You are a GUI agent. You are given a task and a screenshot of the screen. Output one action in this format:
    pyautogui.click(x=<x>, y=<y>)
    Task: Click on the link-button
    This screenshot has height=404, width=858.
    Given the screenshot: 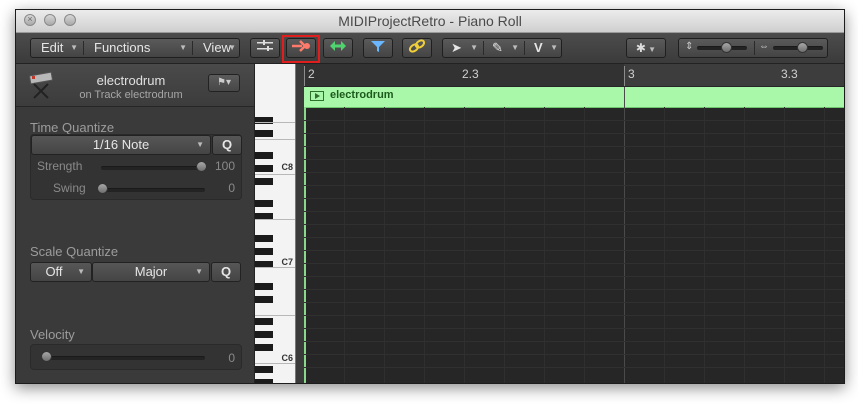 What is the action you would take?
    pyautogui.click(x=417, y=48)
    